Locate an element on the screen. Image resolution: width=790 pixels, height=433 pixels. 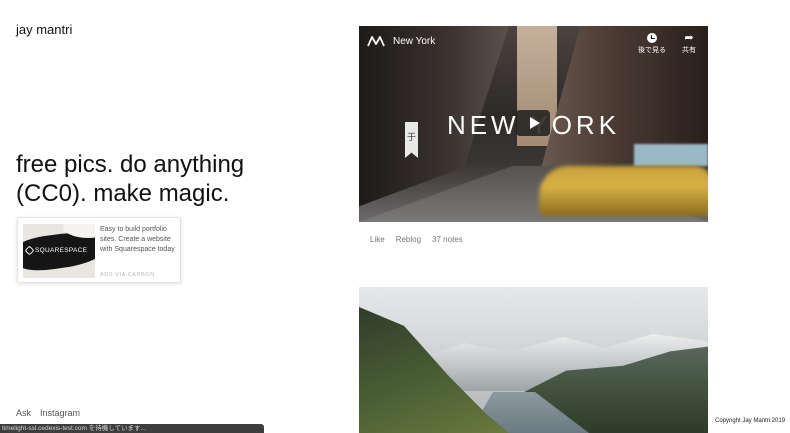
notes-count: 37 notes is located at coordinates (447, 239).